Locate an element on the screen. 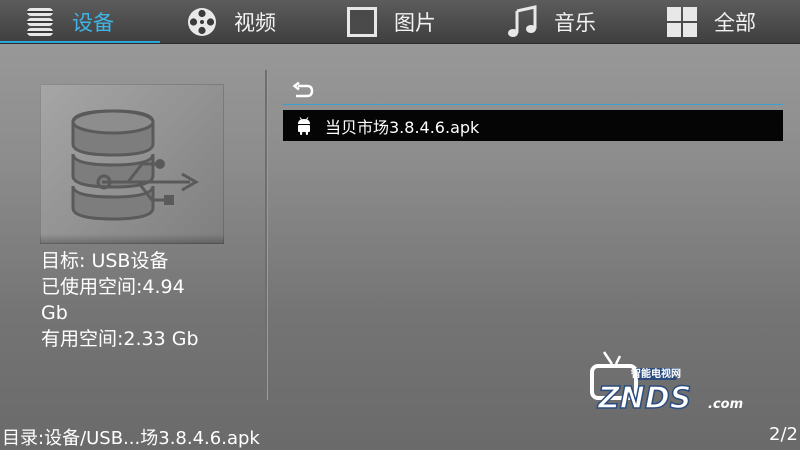 Image resolution: width=800 pixels, height=450 pixels. android-icon is located at coordinates (304, 126).